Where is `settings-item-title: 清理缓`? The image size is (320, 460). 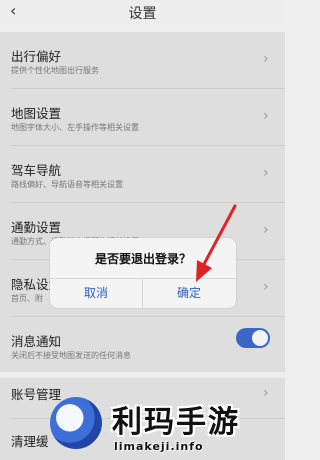 settings-item-title: 清理缓 is located at coordinates (30, 441).